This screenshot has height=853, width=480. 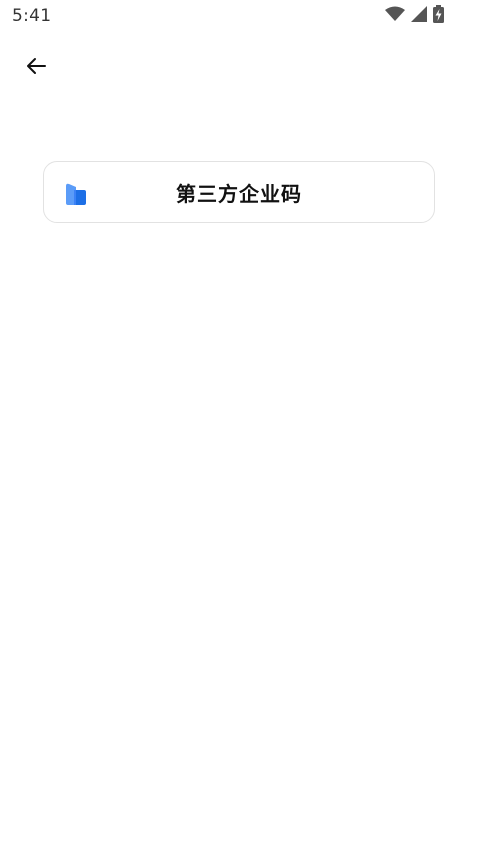 I want to click on third-party-enterprise-code-option: 第三方企业码, so click(x=239, y=192).